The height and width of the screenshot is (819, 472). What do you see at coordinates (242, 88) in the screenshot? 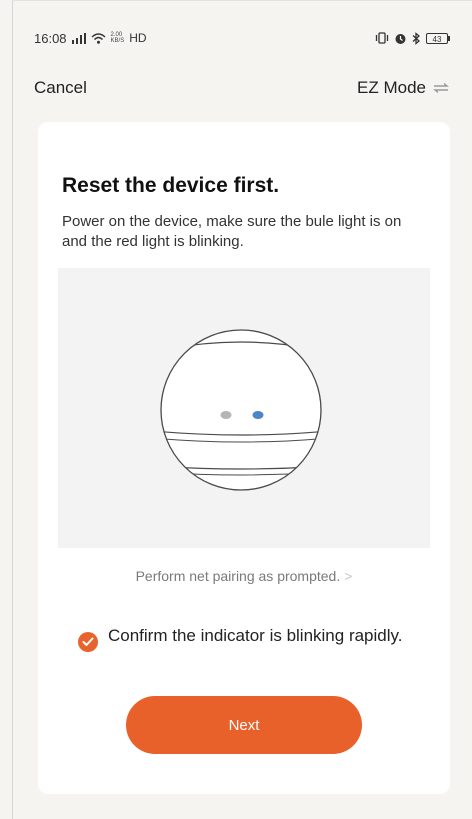
I see `nav-bar: Cancel EZ Mode` at bounding box center [242, 88].